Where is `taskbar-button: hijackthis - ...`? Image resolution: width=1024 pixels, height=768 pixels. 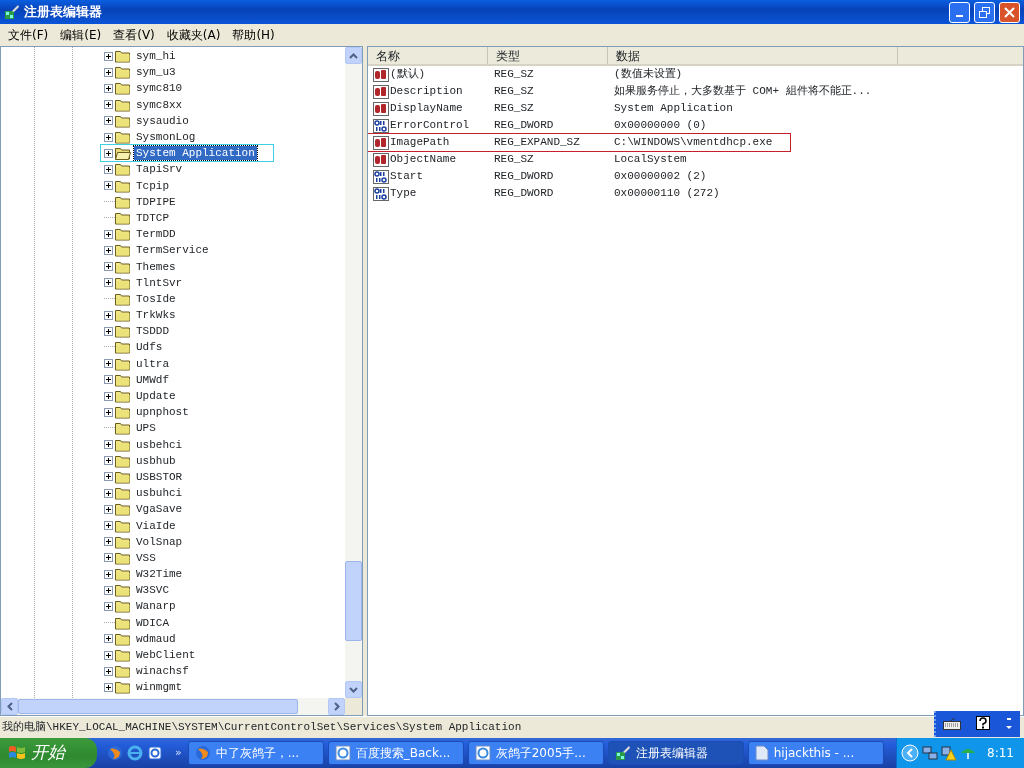 taskbar-button: hijackthis - ... is located at coordinates (815, 753).